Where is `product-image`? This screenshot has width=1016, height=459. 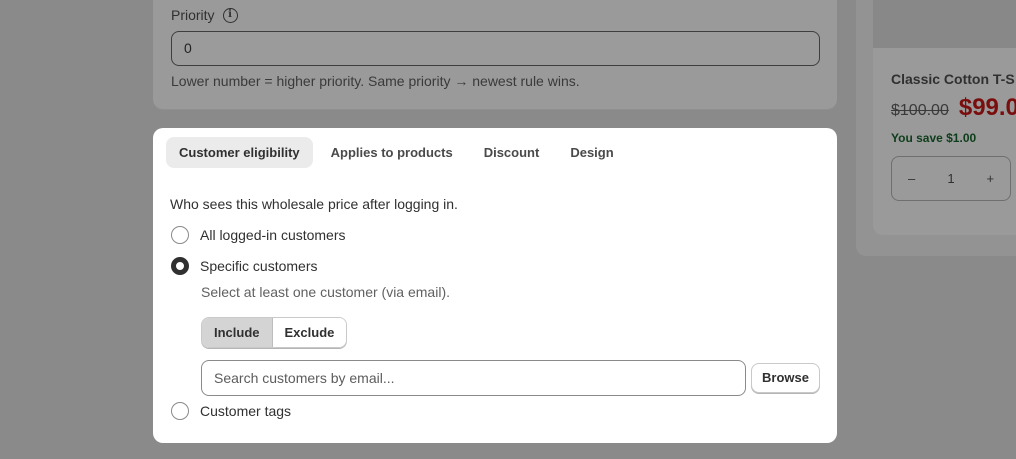
product-image is located at coordinates (944, 24).